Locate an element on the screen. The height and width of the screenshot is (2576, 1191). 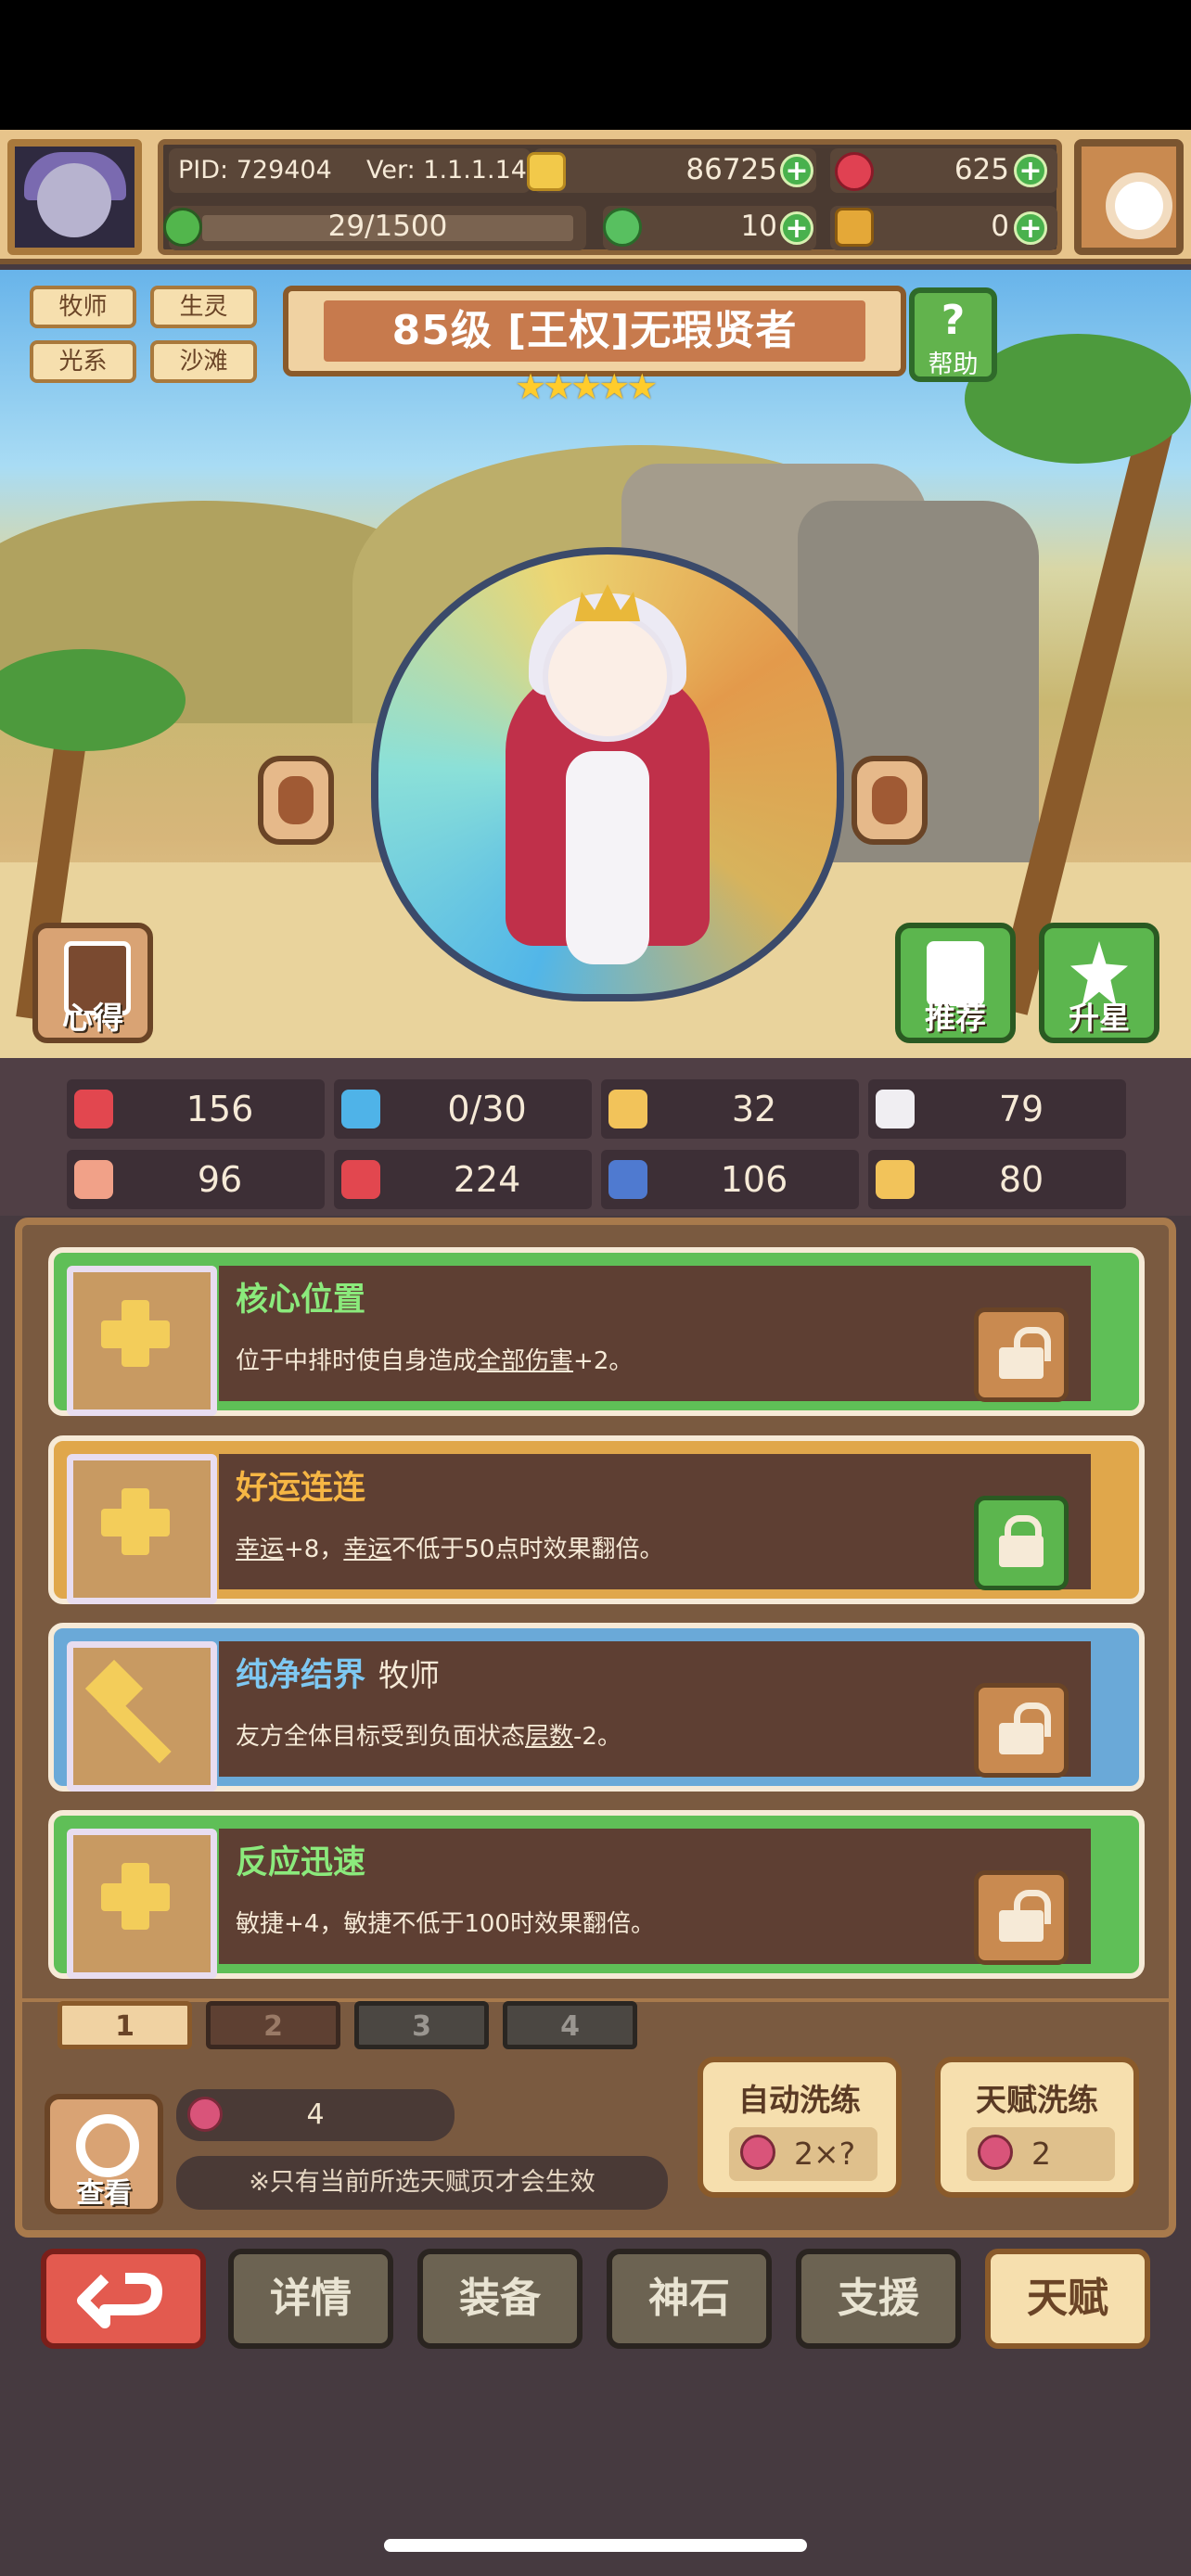
nav-equipment: 装备 is located at coordinates (500, 2299).